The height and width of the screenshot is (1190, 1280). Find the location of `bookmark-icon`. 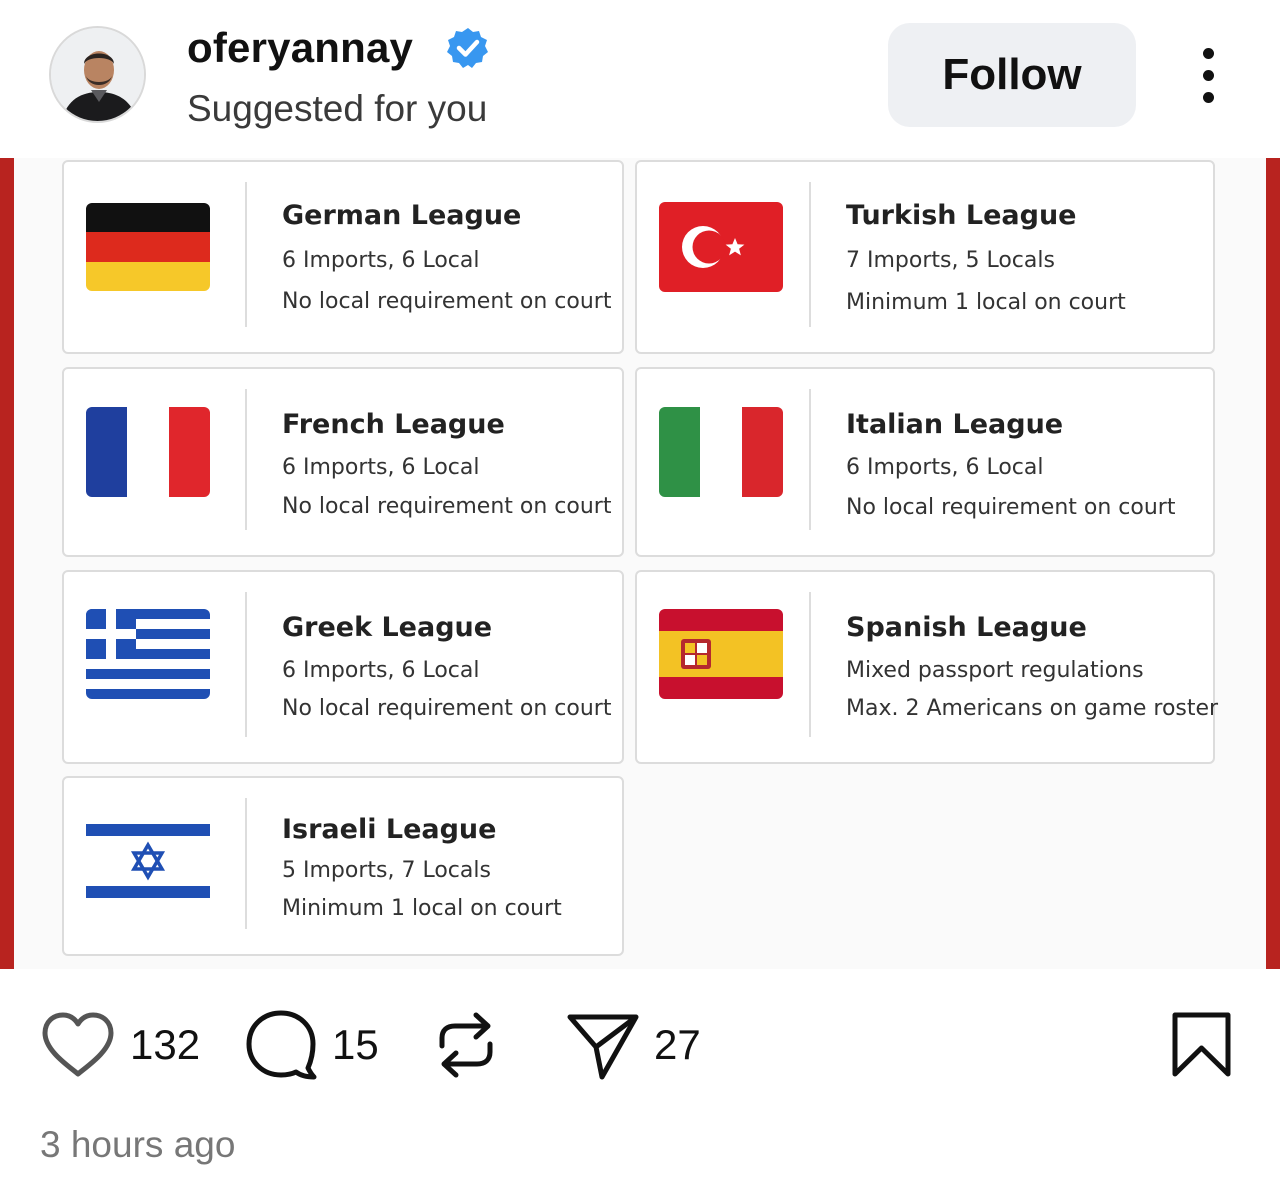

bookmark-icon is located at coordinates (1201, 1044).